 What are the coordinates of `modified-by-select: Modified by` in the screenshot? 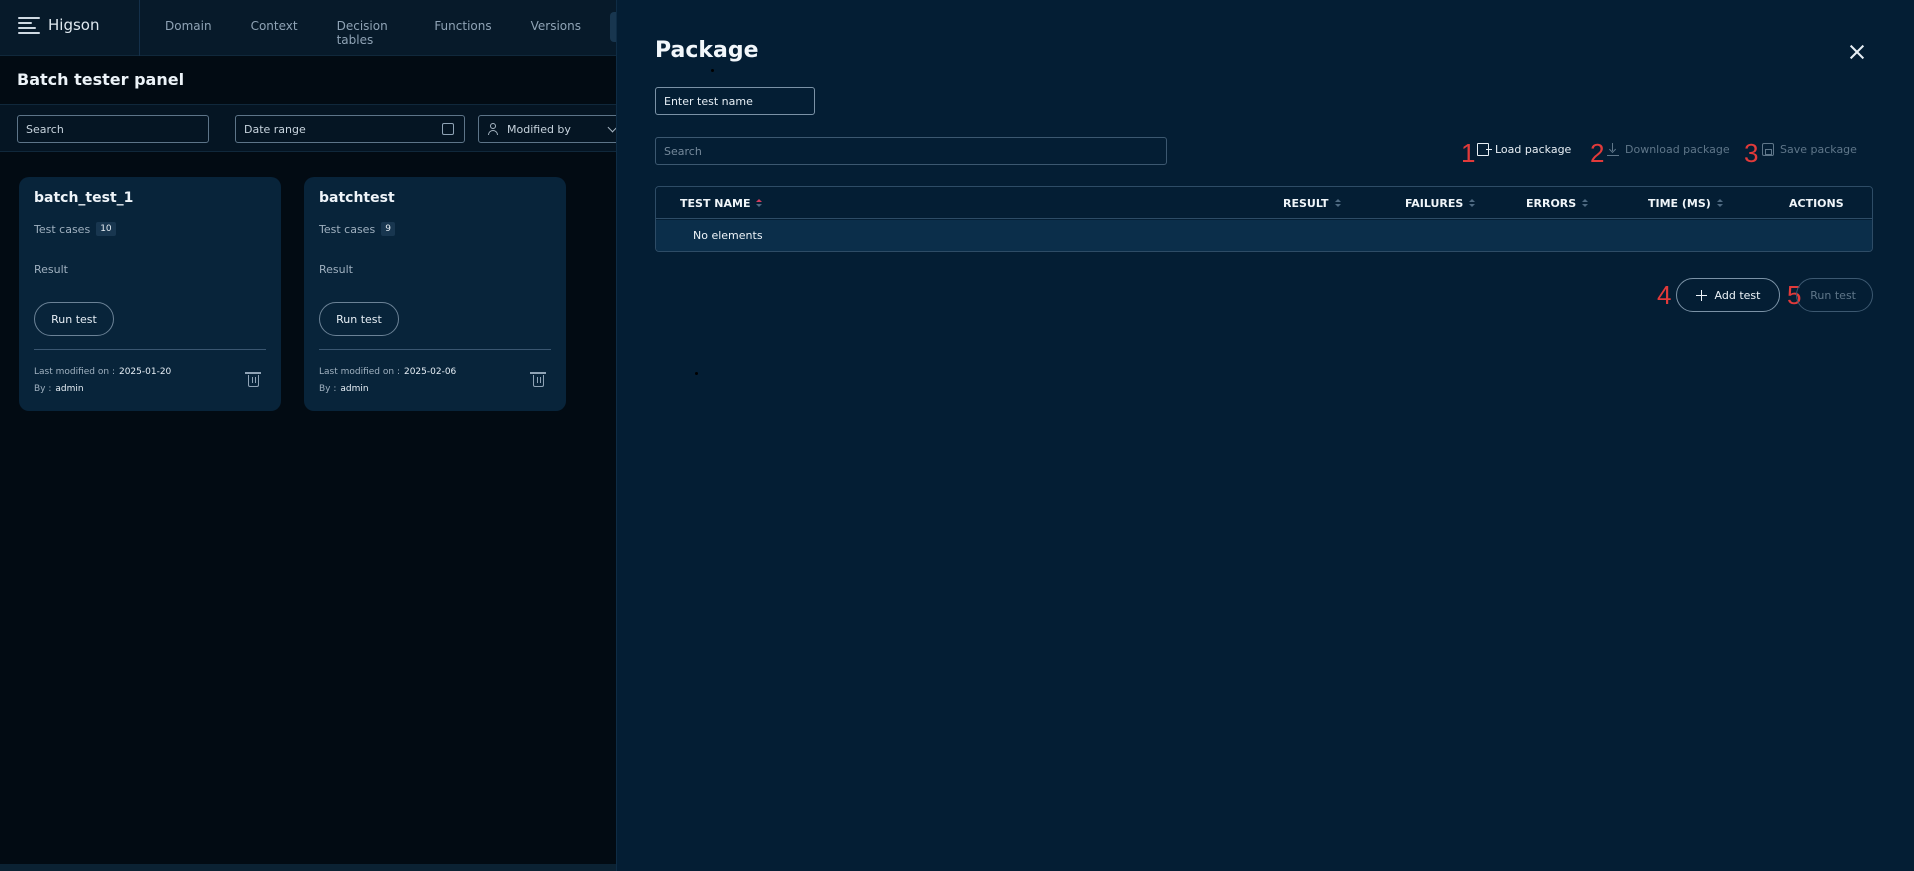 It's located at (549, 129).